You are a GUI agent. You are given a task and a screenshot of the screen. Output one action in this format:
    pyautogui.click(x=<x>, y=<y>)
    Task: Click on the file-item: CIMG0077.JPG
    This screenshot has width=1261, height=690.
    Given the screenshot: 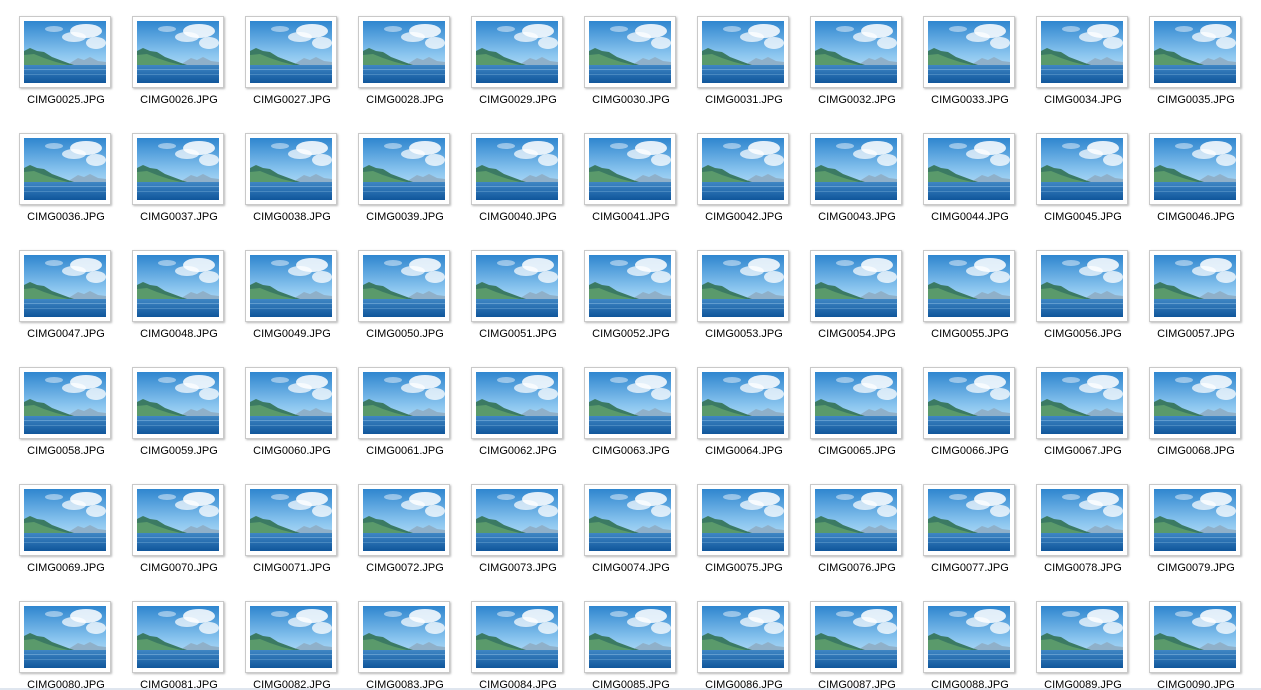 What is the action you would take?
    pyautogui.click(x=973, y=526)
    